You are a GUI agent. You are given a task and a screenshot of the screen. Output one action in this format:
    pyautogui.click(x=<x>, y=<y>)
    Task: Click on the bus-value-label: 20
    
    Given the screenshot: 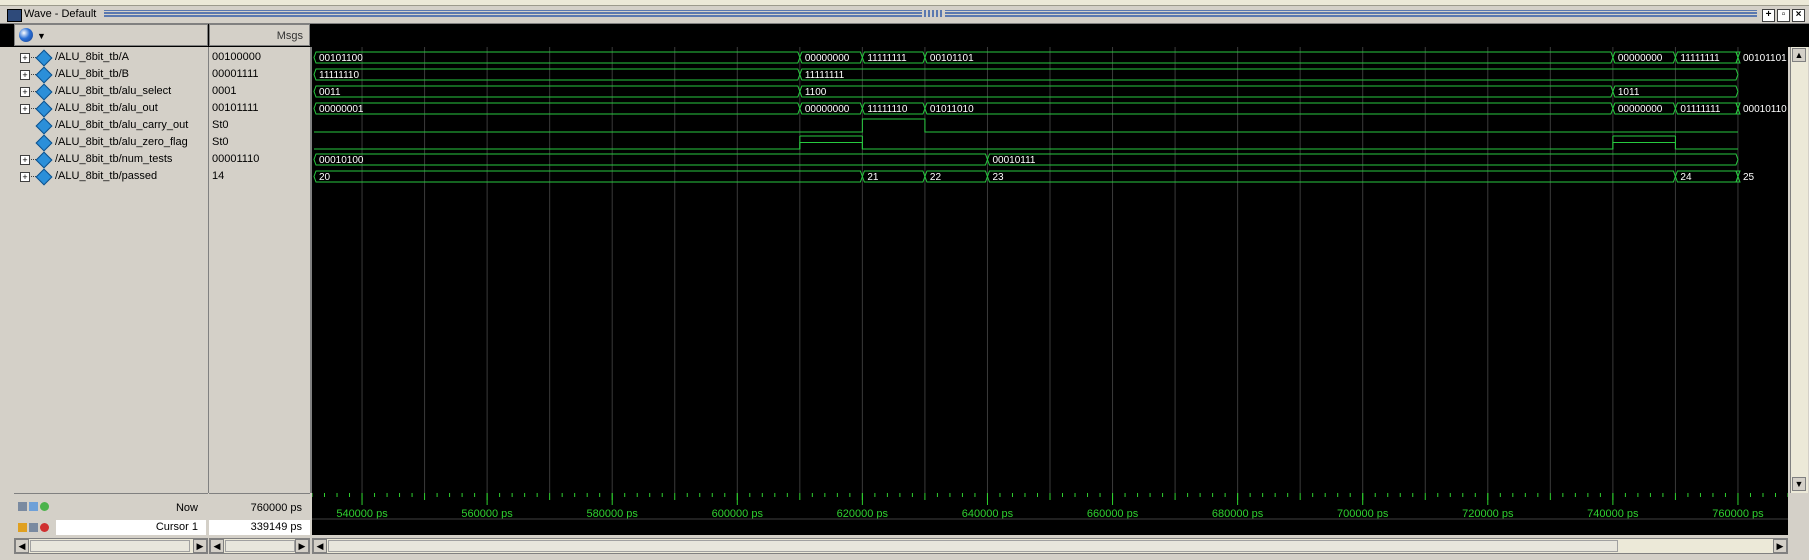 What is the action you would take?
    pyautogui.click(x=325, y=177)
    